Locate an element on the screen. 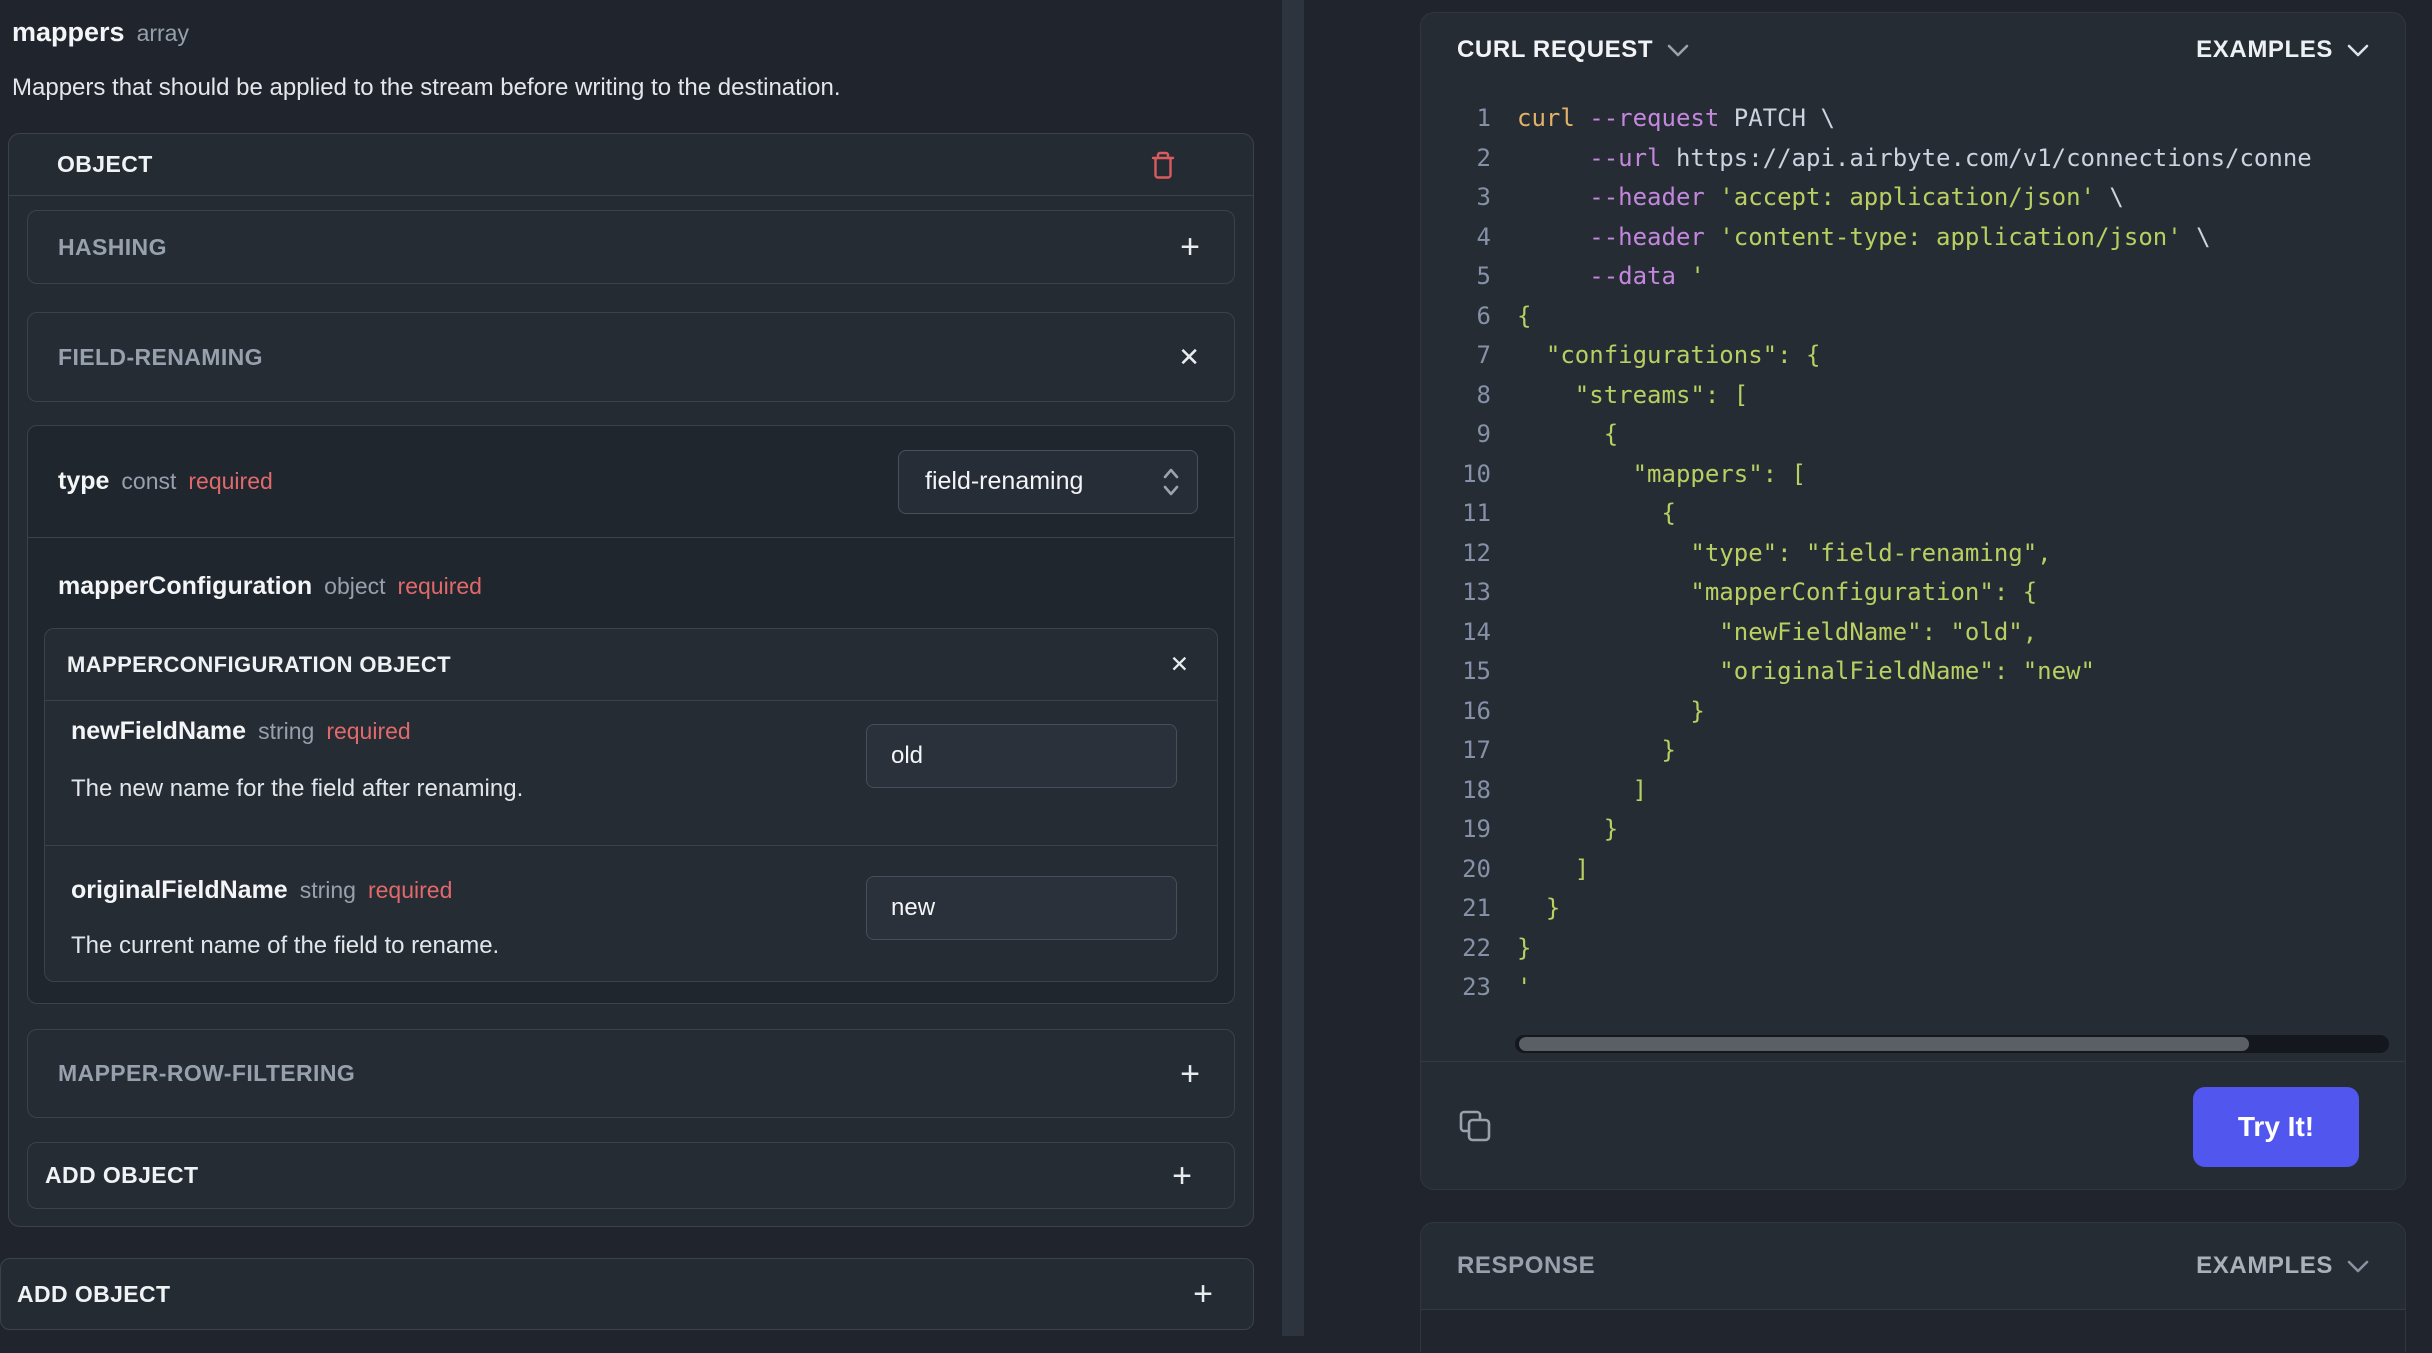 This screenshot has width=2432, height=1353. add-object-outer-label: ADD OBJECT is located at coordinates (94, 1293).